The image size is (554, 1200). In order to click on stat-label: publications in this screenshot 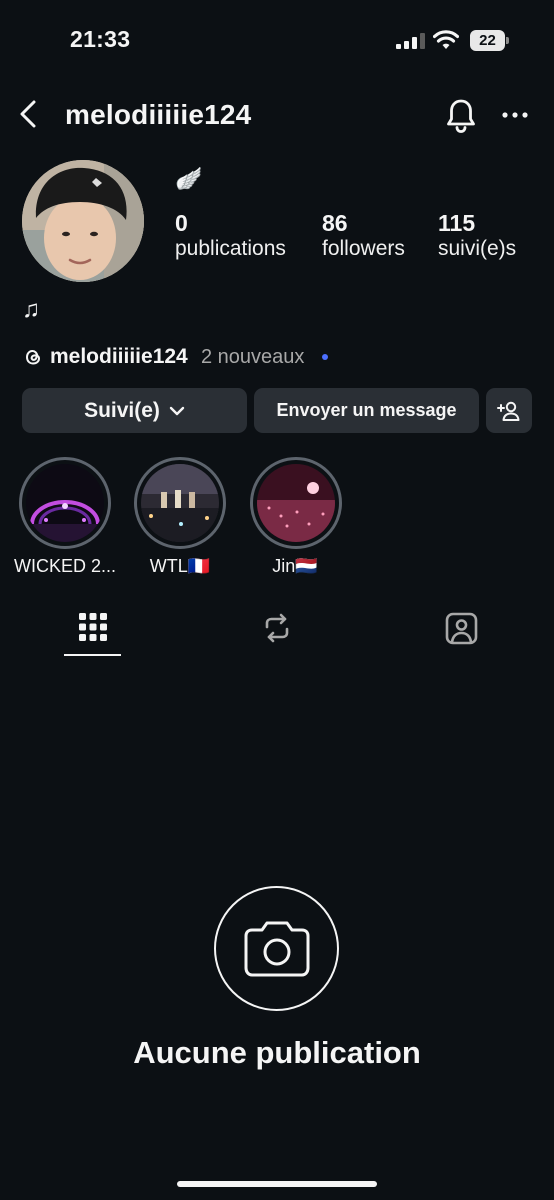, I will do `click(230, 248)`.